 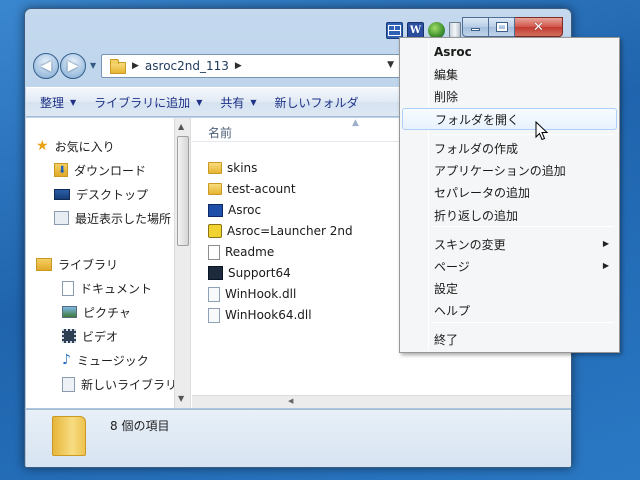 What do you see at coordinates (93, 65) in the screenshot?
I see `recent-pages-dropdown-icon: ▼` at bounding box center [93, 65].